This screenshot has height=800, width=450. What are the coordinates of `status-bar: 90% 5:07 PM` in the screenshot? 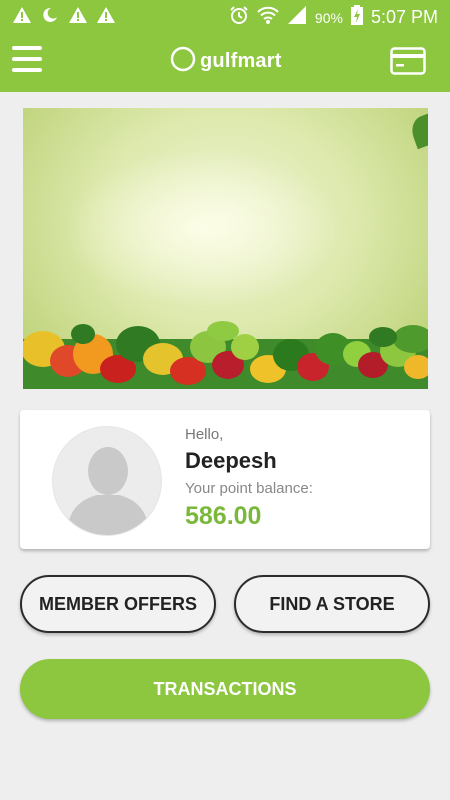 It's located at (225, 16).